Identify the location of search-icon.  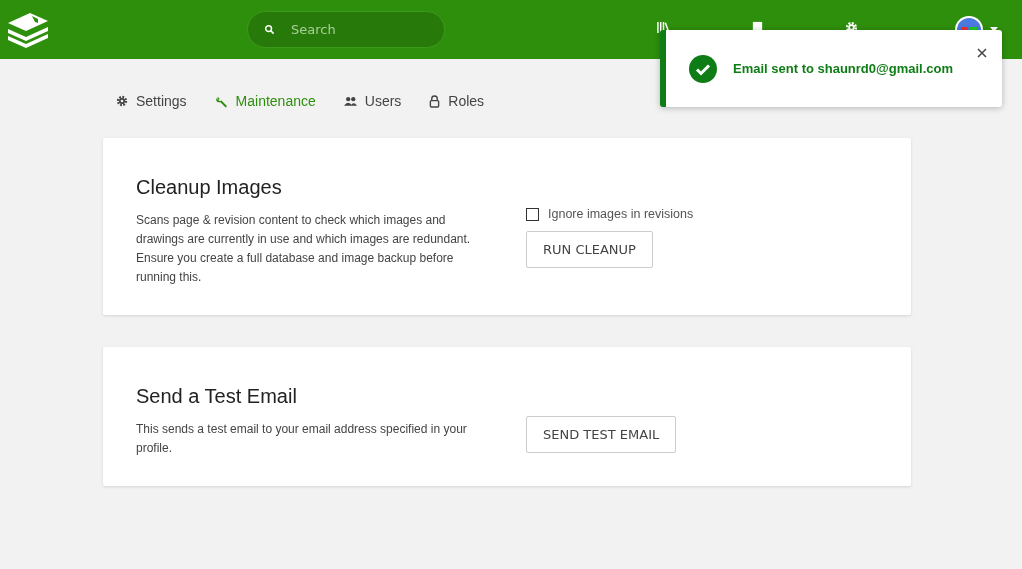
(269, 29).